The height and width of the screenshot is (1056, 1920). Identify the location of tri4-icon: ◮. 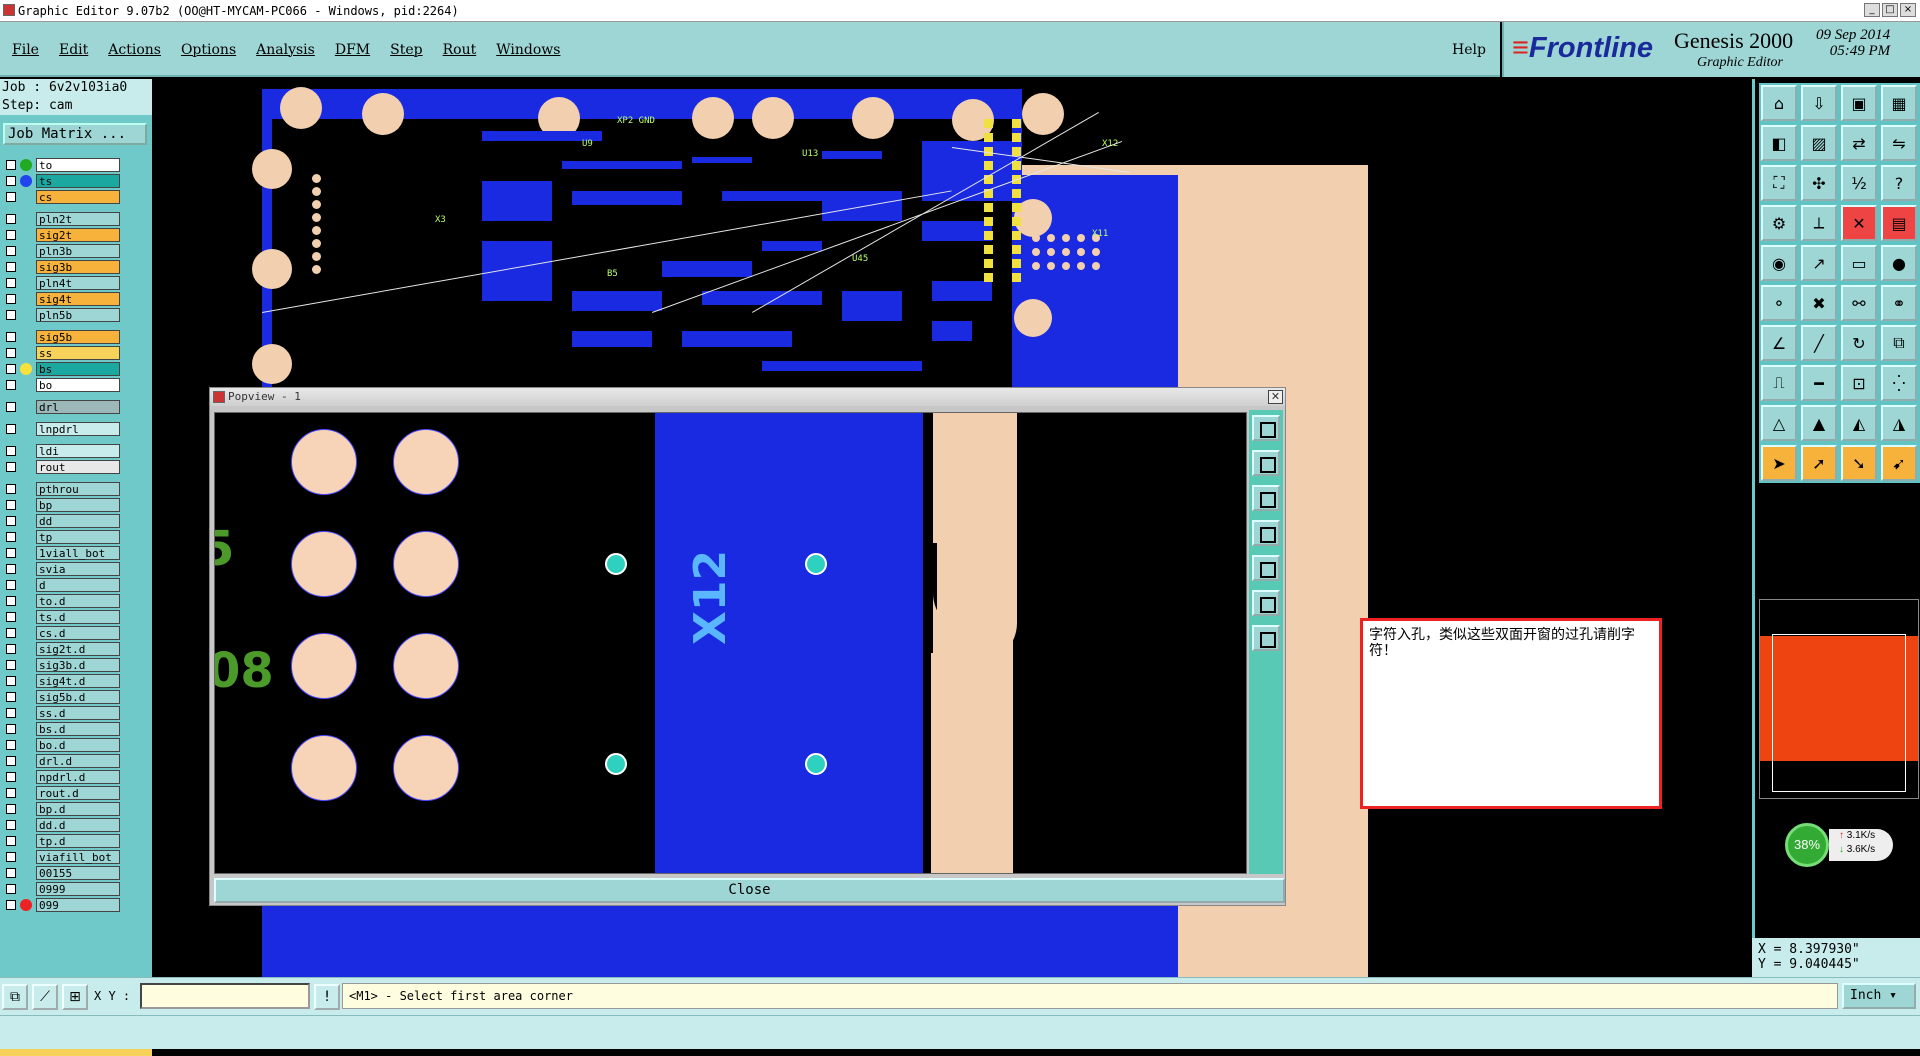
(1899, 423).